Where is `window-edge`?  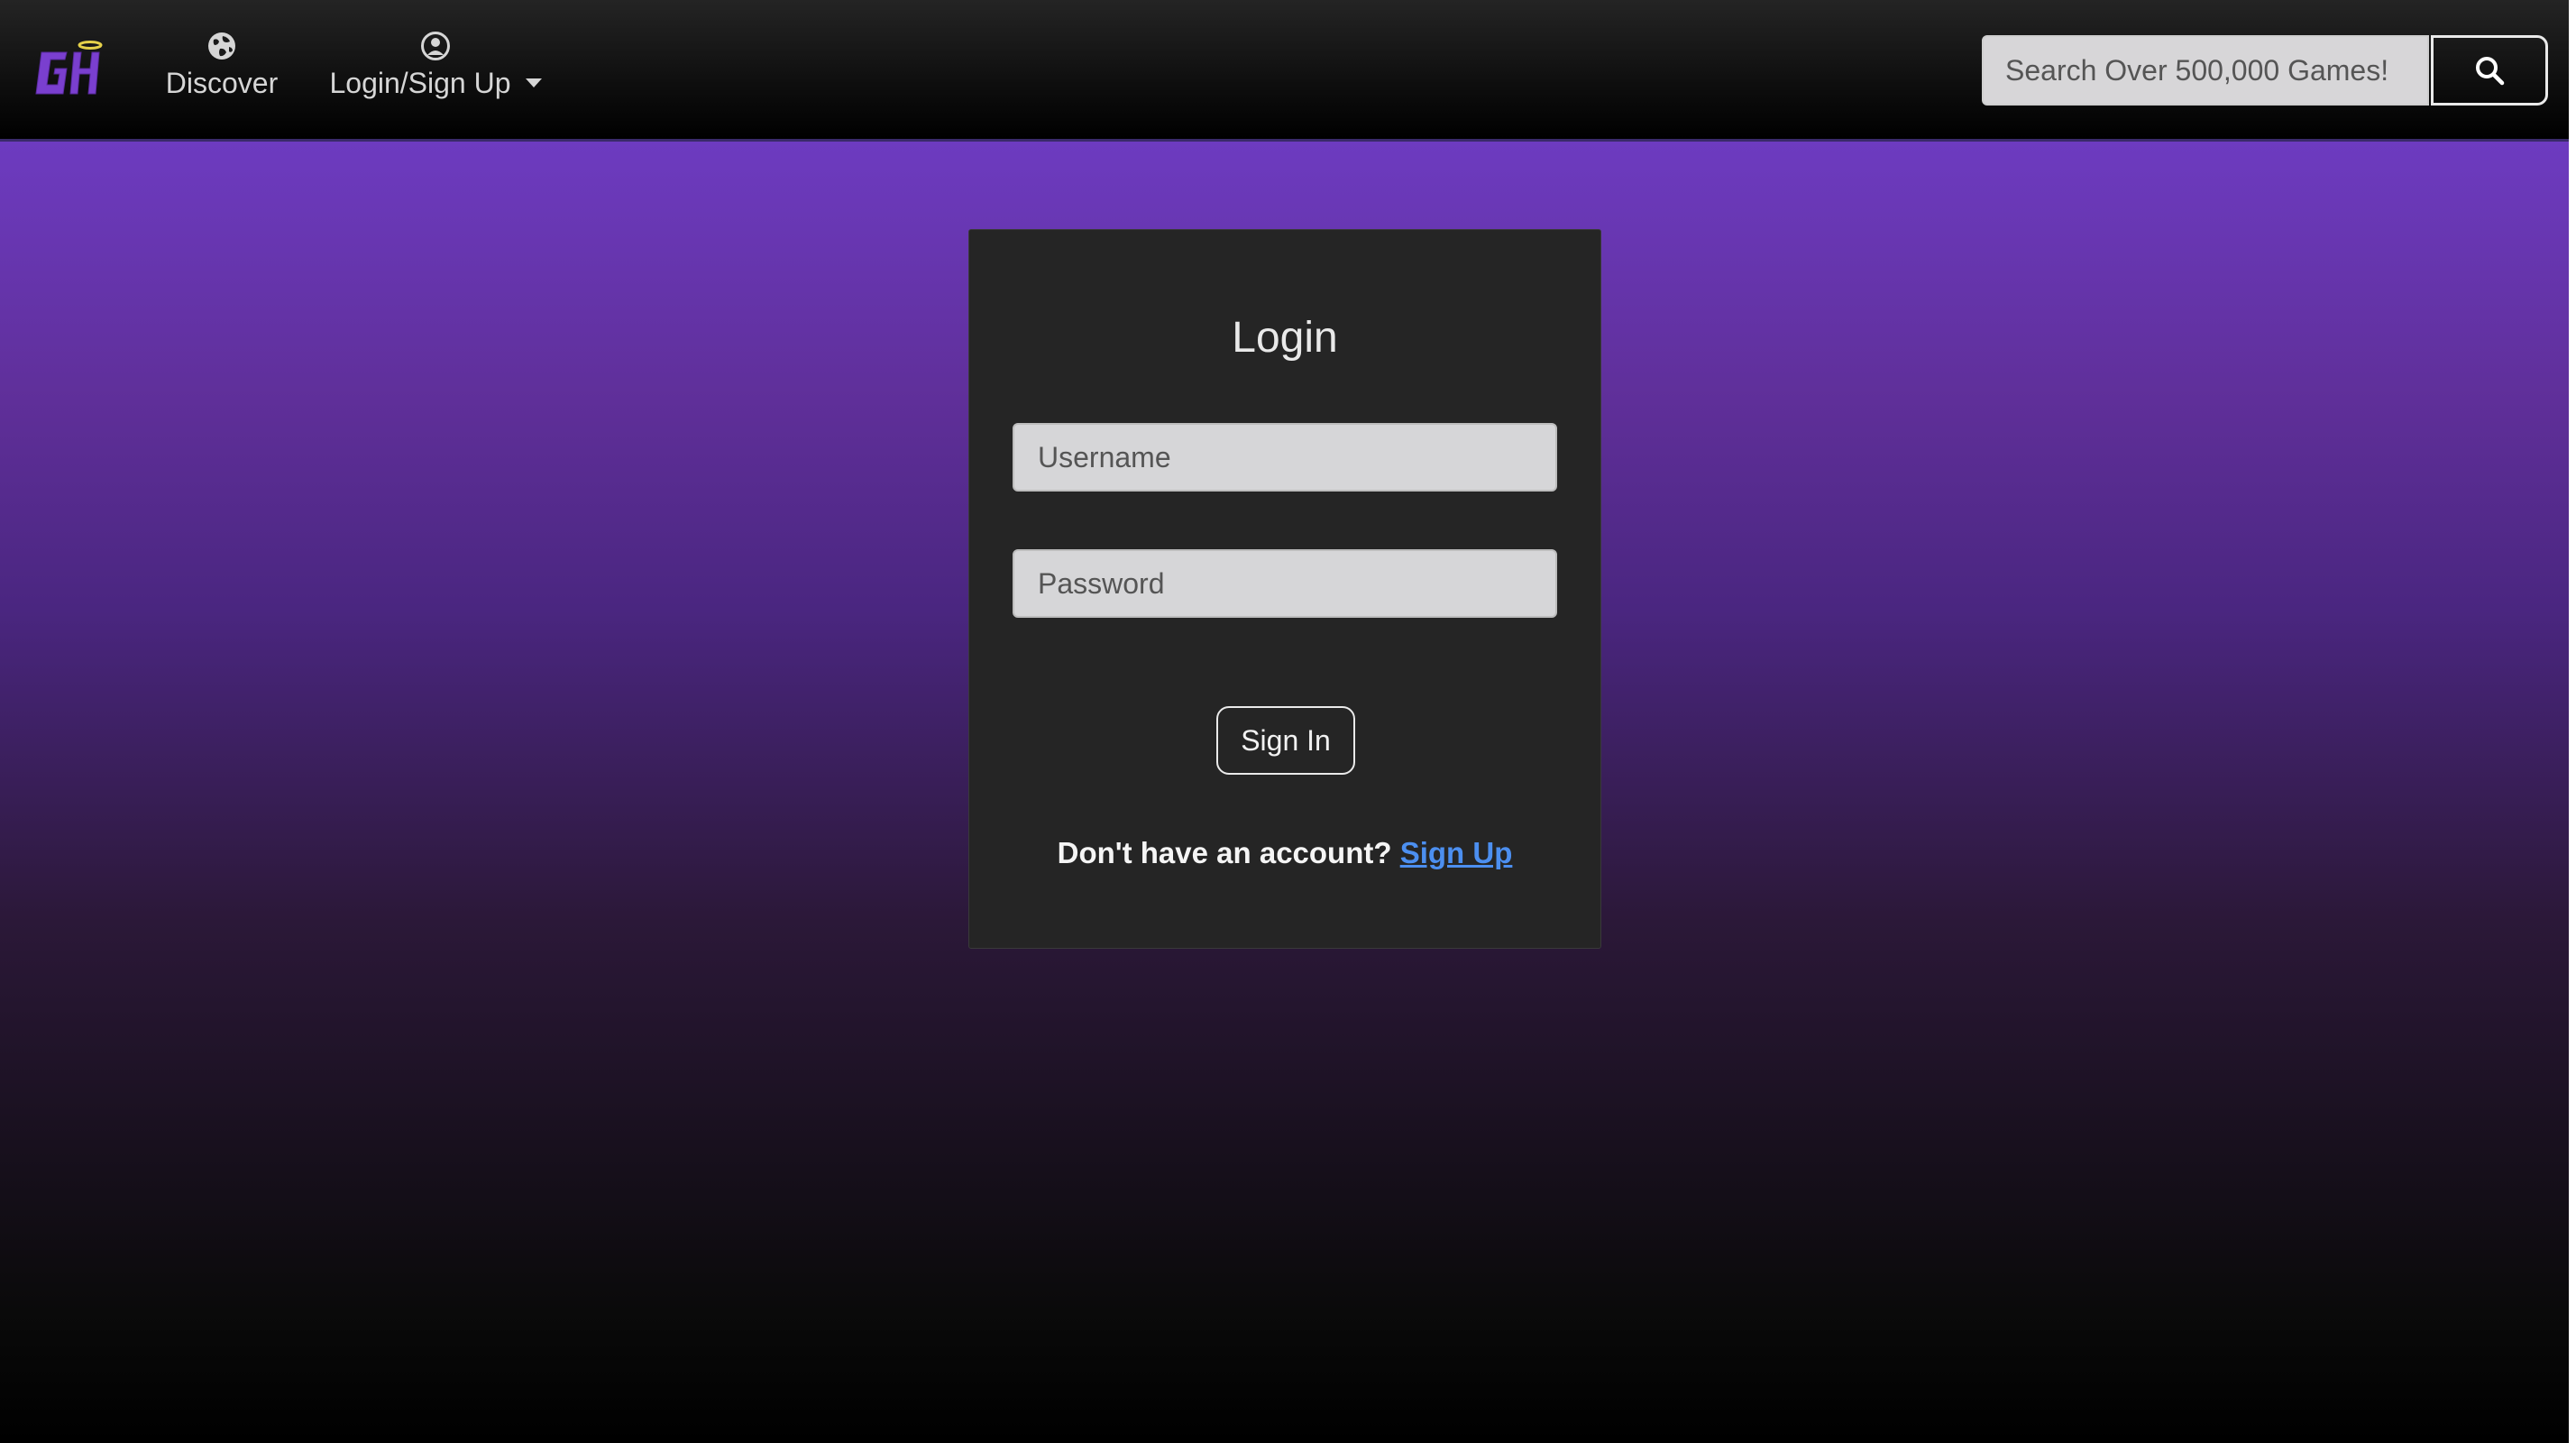
window-edge is located at coordinates (2572, 721).